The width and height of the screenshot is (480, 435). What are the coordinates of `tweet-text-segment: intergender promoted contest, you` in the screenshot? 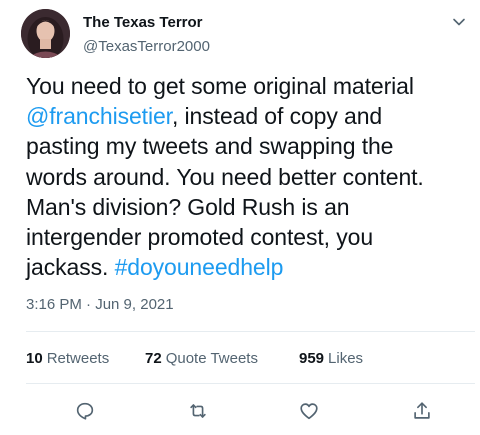 It's located at (200, 237).